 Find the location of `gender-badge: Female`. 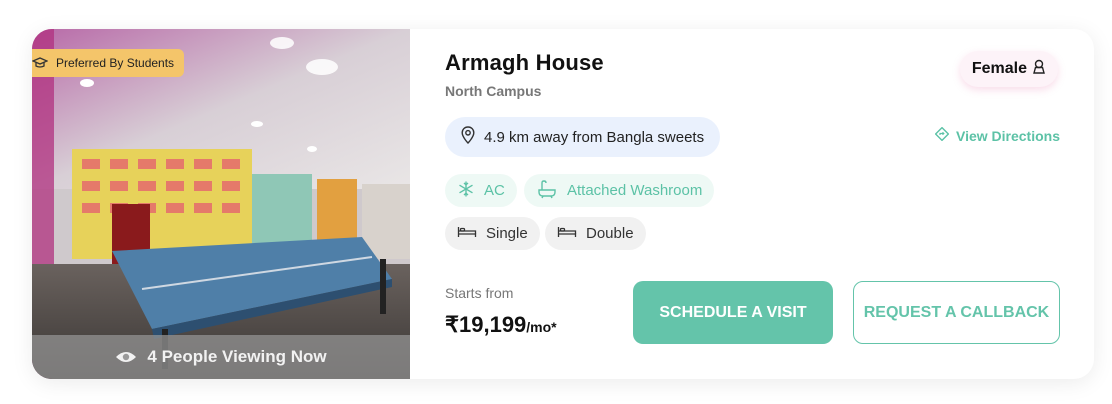

gender-badge: Female is located at coordinates (1008, 69).